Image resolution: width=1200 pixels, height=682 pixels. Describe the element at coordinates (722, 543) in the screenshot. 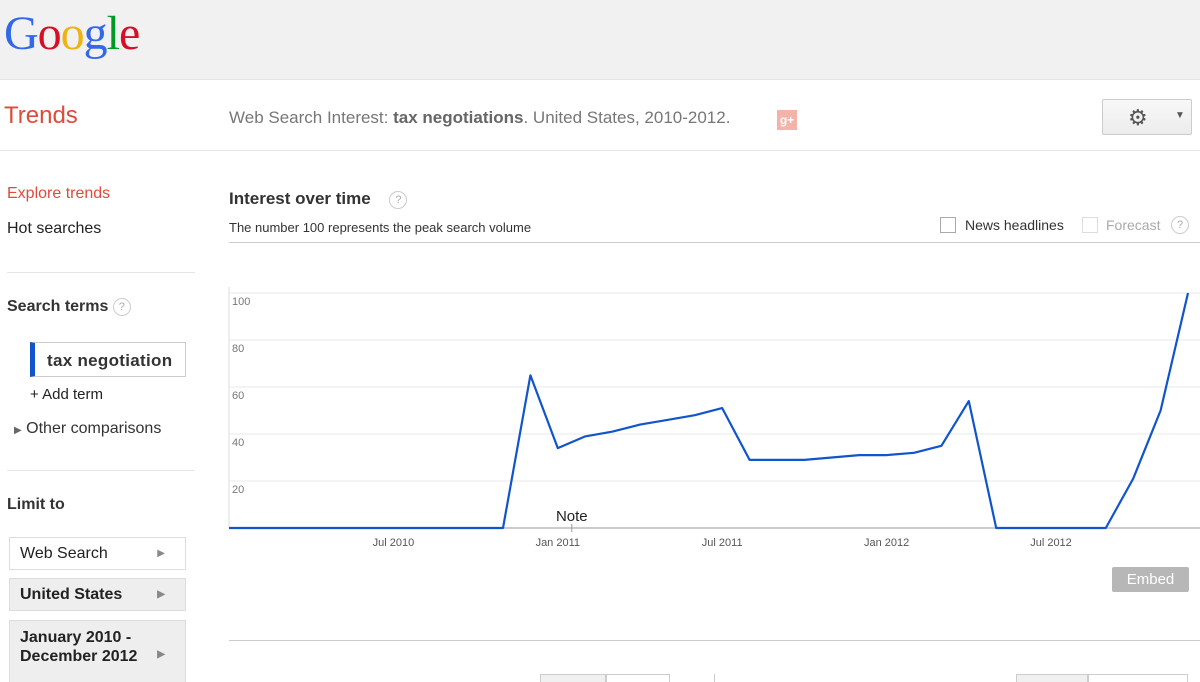

I see `x-tick-label: Jul 2011` at that location.